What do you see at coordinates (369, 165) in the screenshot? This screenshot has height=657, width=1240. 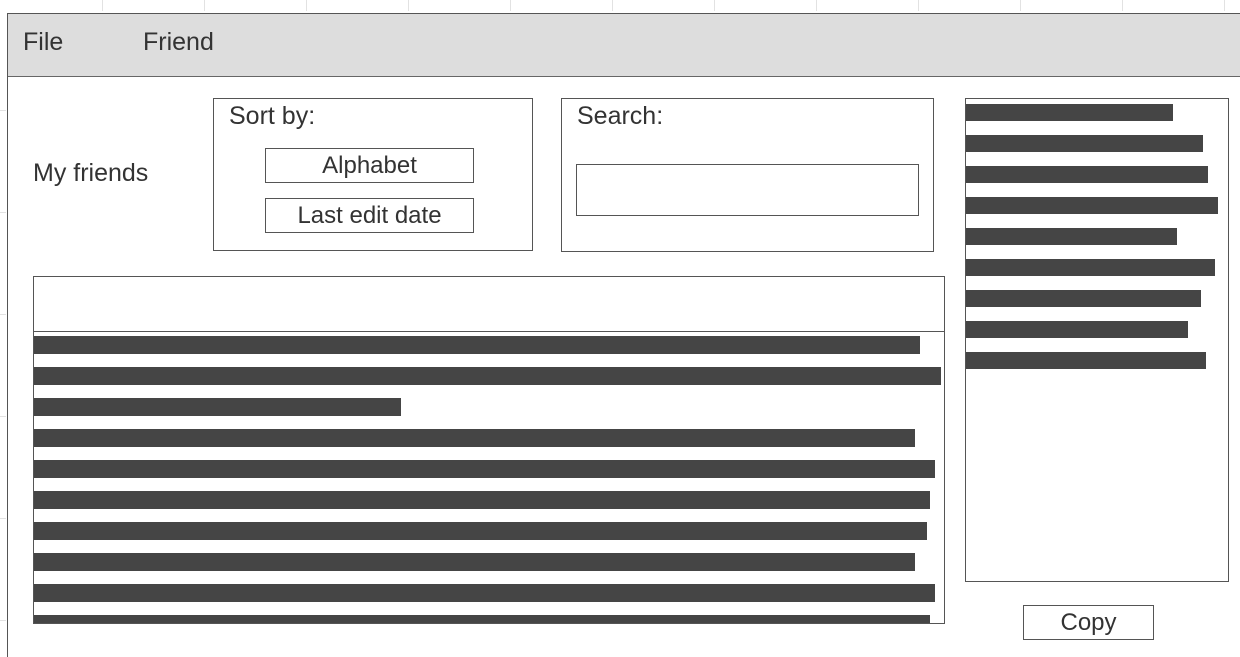 I see `sort-alphabet-button: Alphabet` at bounding box center [369, 165].